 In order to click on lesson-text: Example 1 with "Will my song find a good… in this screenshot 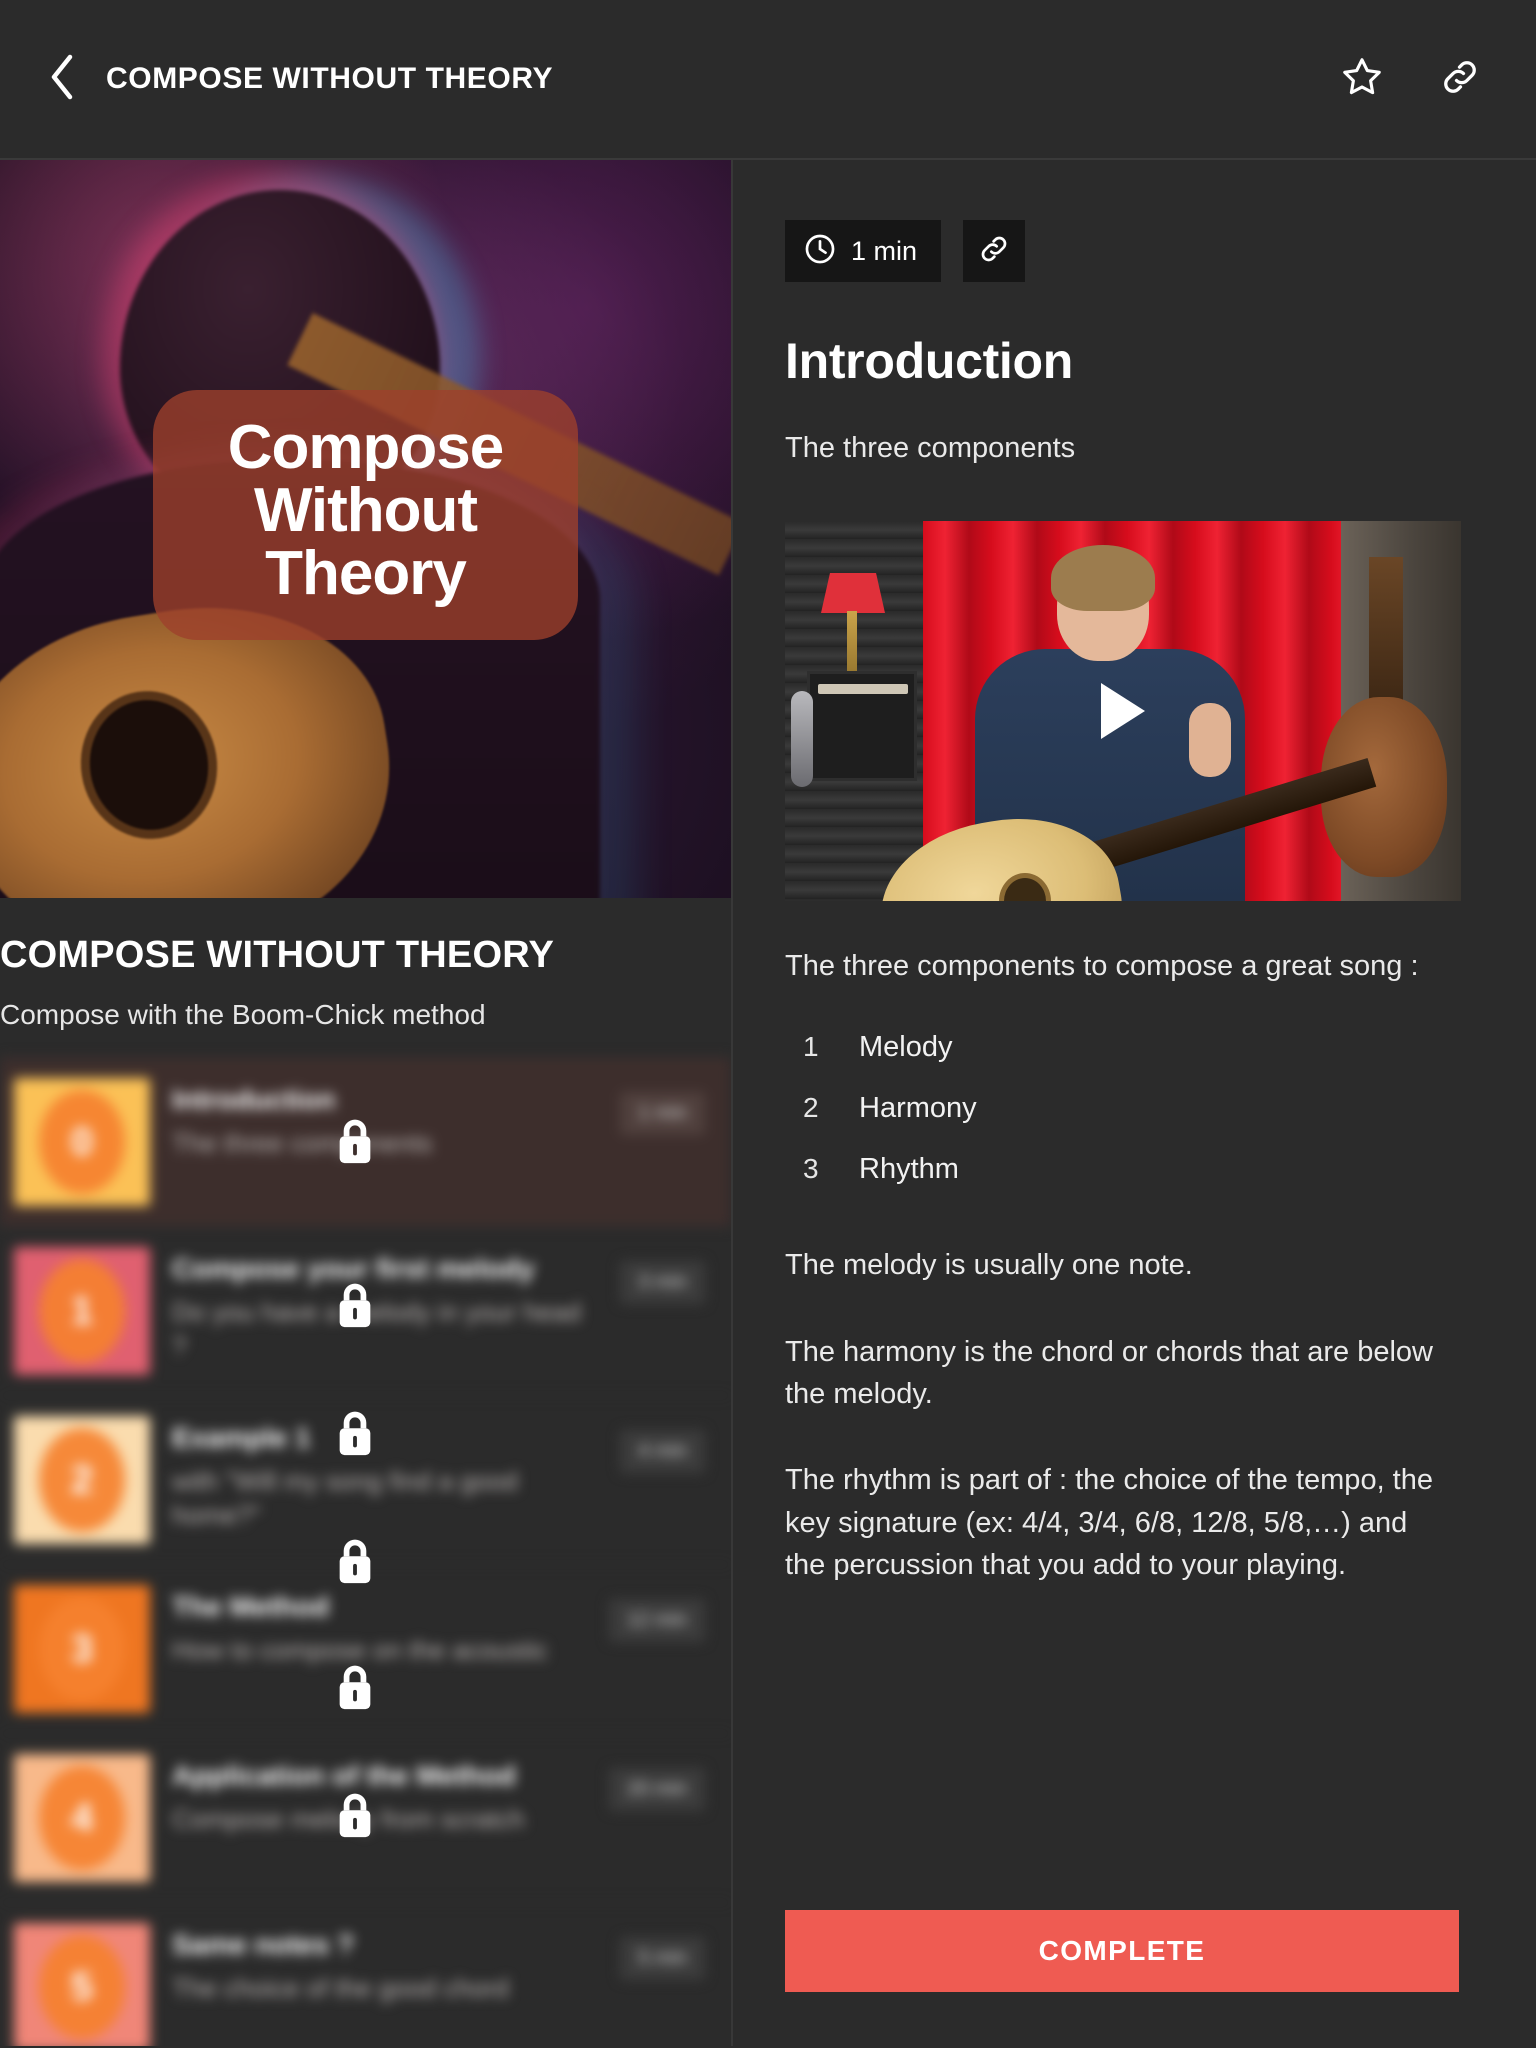, I will do `click(385, 1474)`.